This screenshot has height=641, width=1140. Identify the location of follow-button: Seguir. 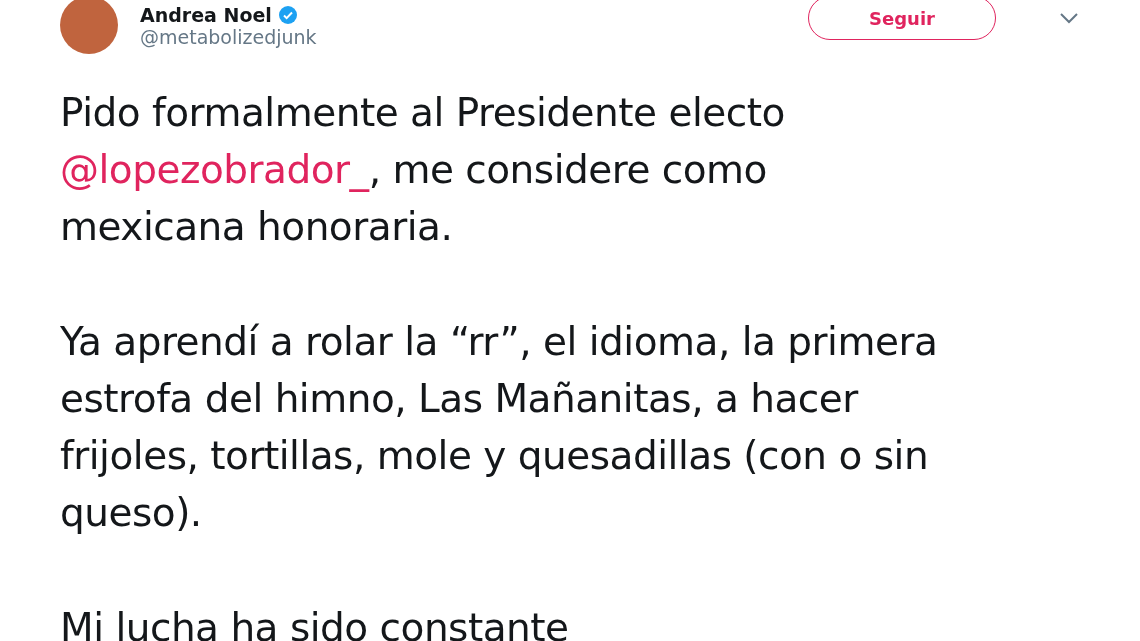
(902, 20).